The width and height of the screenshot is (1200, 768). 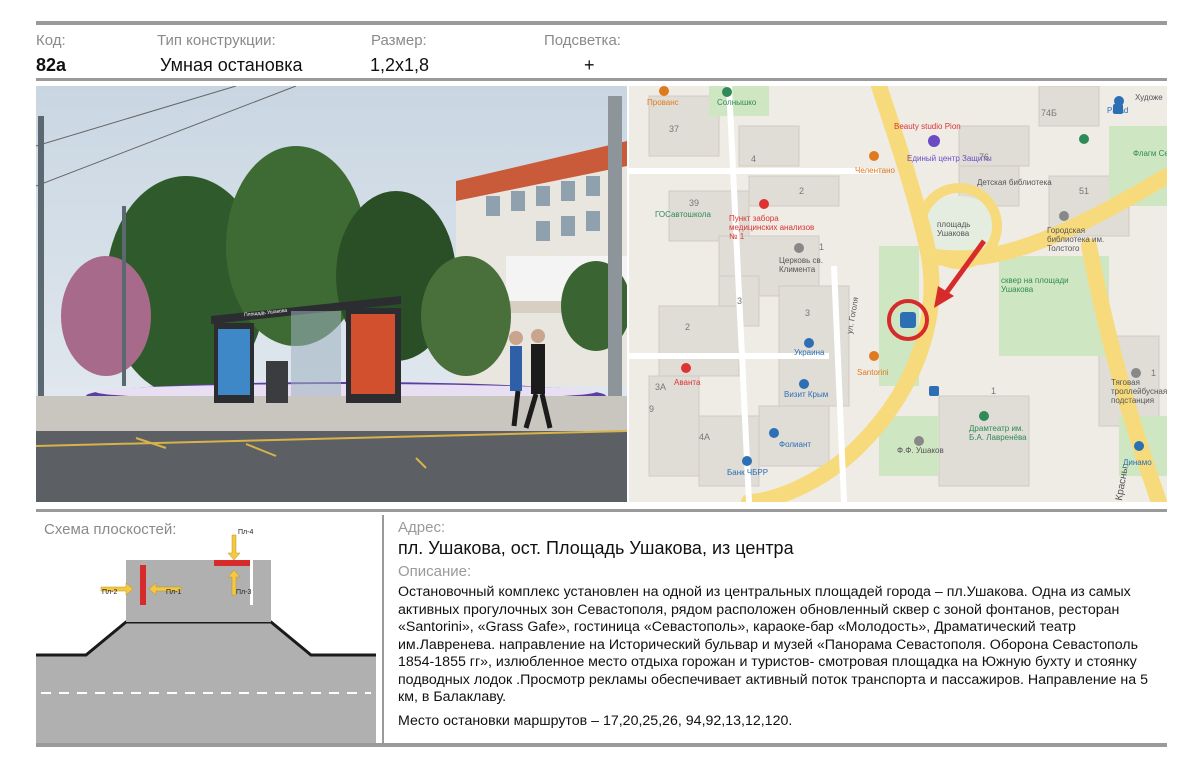 I want to click on map-label-flagm: Флагм Севас, so click(x=1150, y=153).